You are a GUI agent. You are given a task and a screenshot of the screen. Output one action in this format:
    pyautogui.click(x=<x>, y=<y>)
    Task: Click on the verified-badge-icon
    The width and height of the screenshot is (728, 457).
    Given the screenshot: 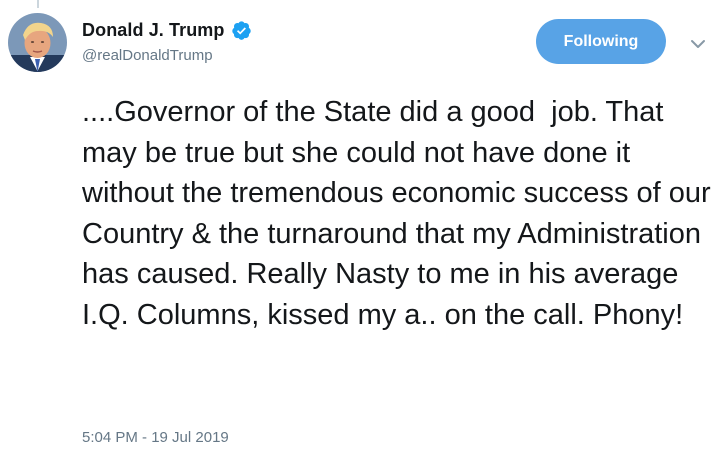 What is the action you would take?
    pyautogui.click(x=241, y=30)
    